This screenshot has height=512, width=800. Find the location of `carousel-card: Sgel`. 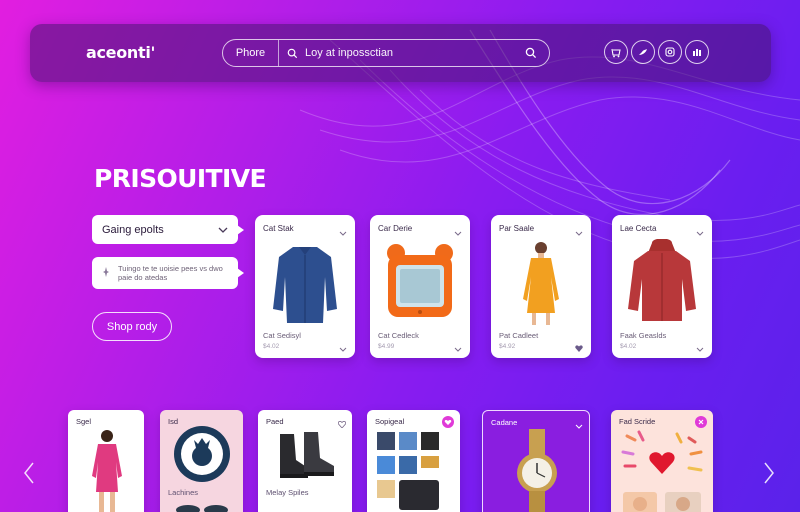

carousel-card: Sgel is located at coordinates (106, 461).